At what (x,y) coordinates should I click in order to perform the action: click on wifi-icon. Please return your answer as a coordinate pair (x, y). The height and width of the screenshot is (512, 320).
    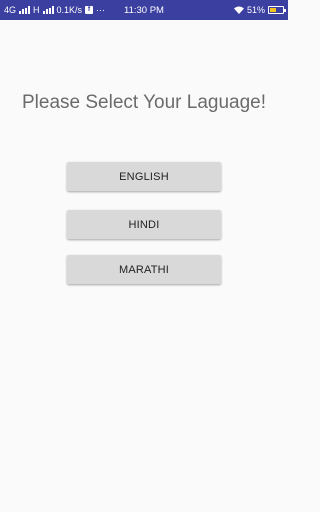
    Looking at the image, I should click on (238, 10).